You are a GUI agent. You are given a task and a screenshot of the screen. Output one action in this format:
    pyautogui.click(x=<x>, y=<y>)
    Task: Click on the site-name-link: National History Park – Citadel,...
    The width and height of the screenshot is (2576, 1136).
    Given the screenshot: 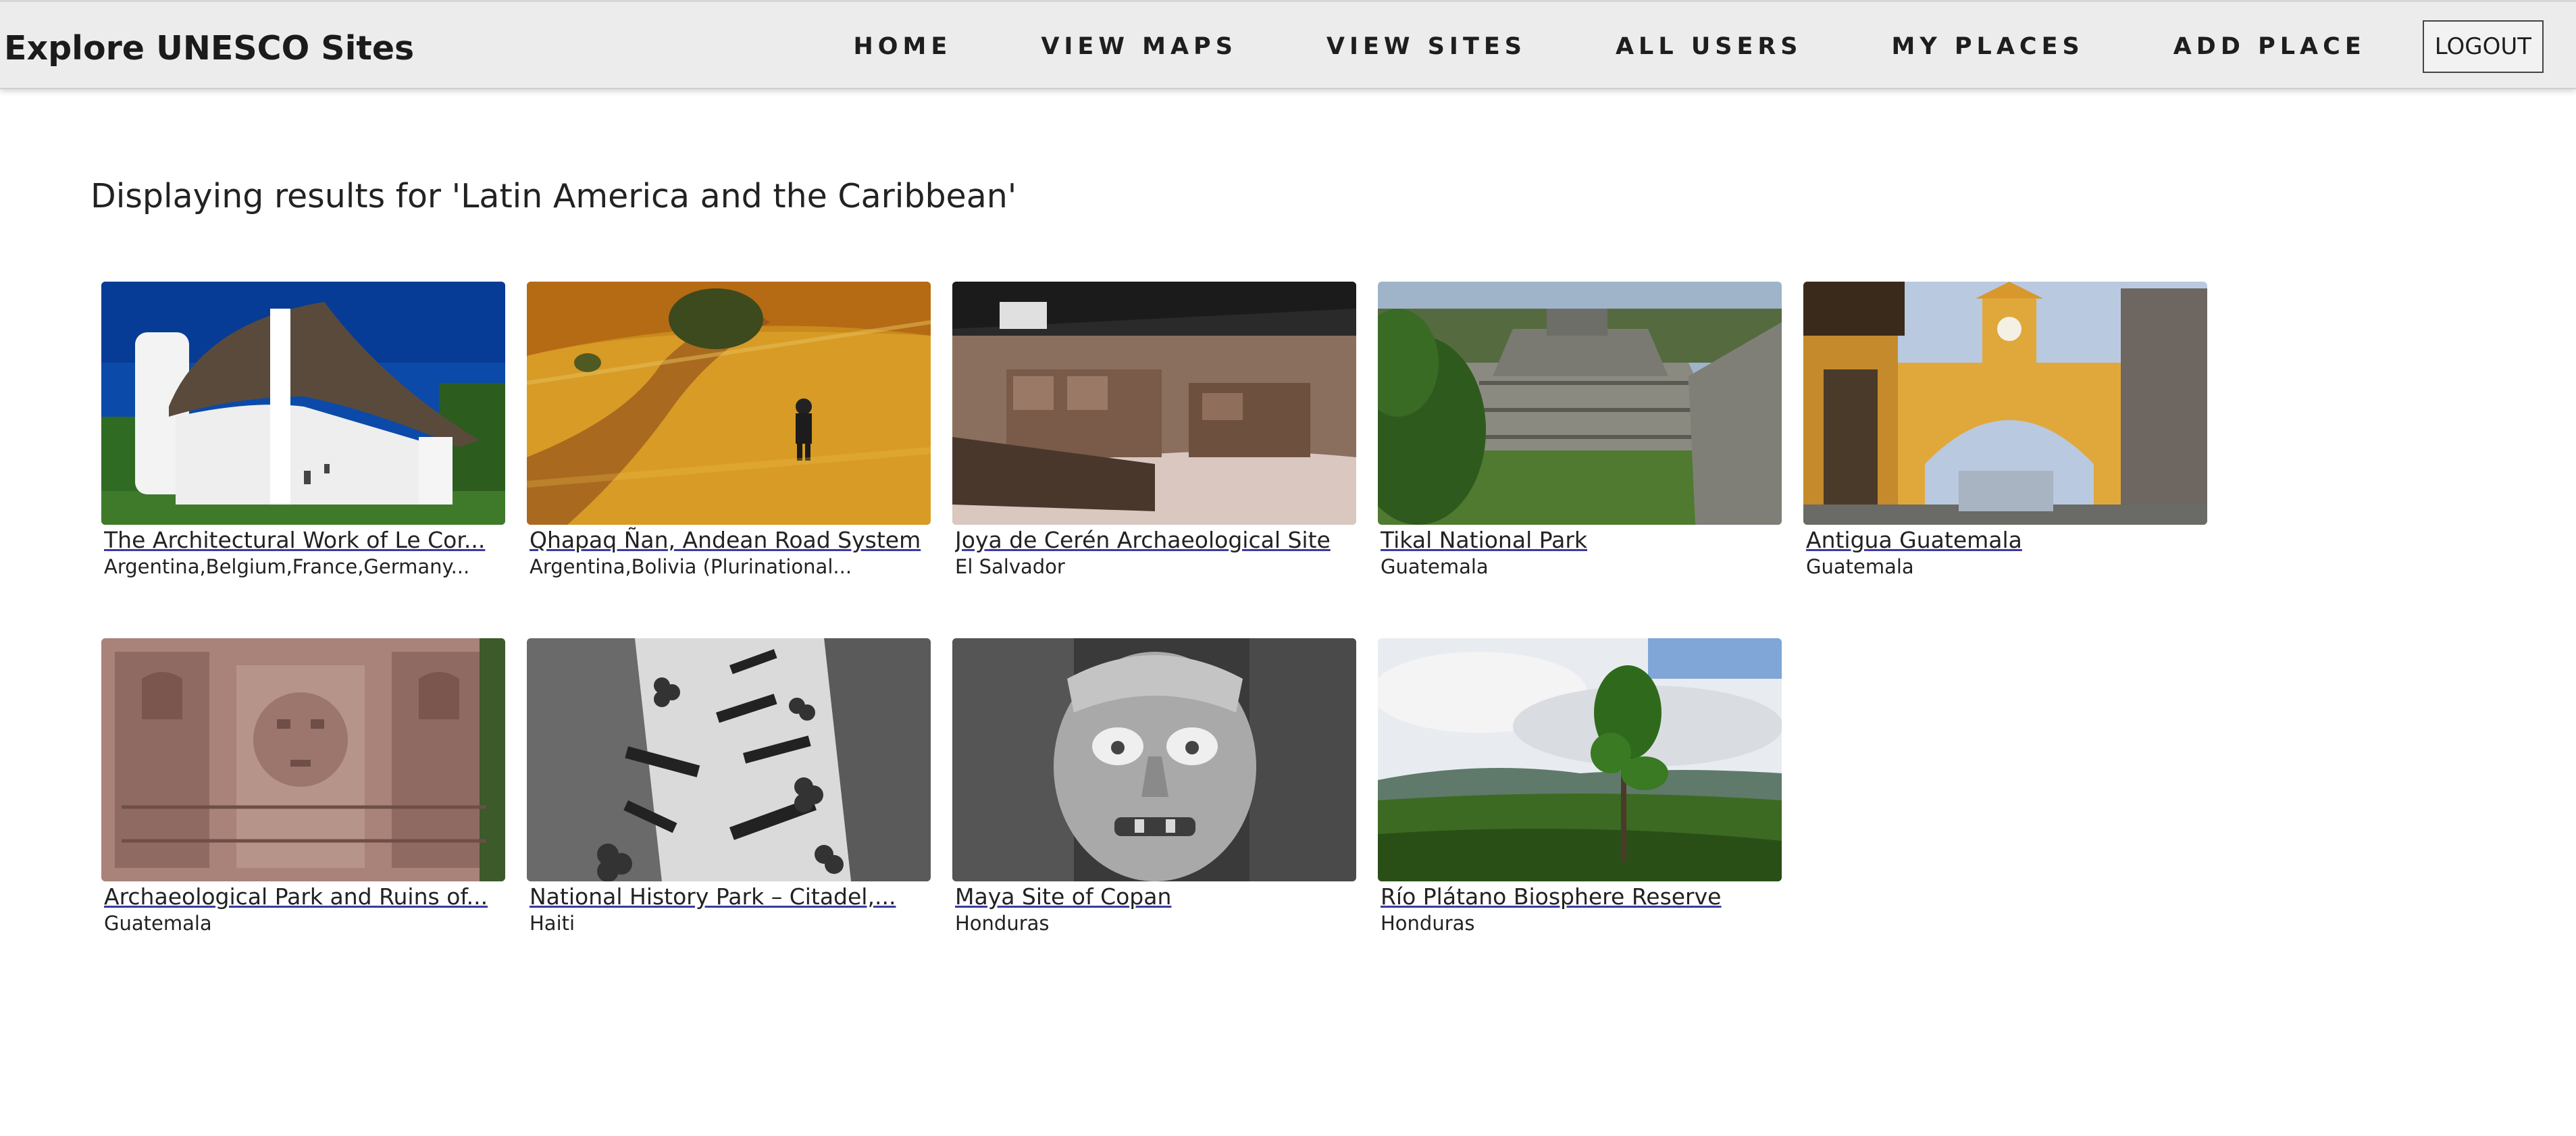 What is the action you would take?
    pyautogui.click(x=731, y=897)
    